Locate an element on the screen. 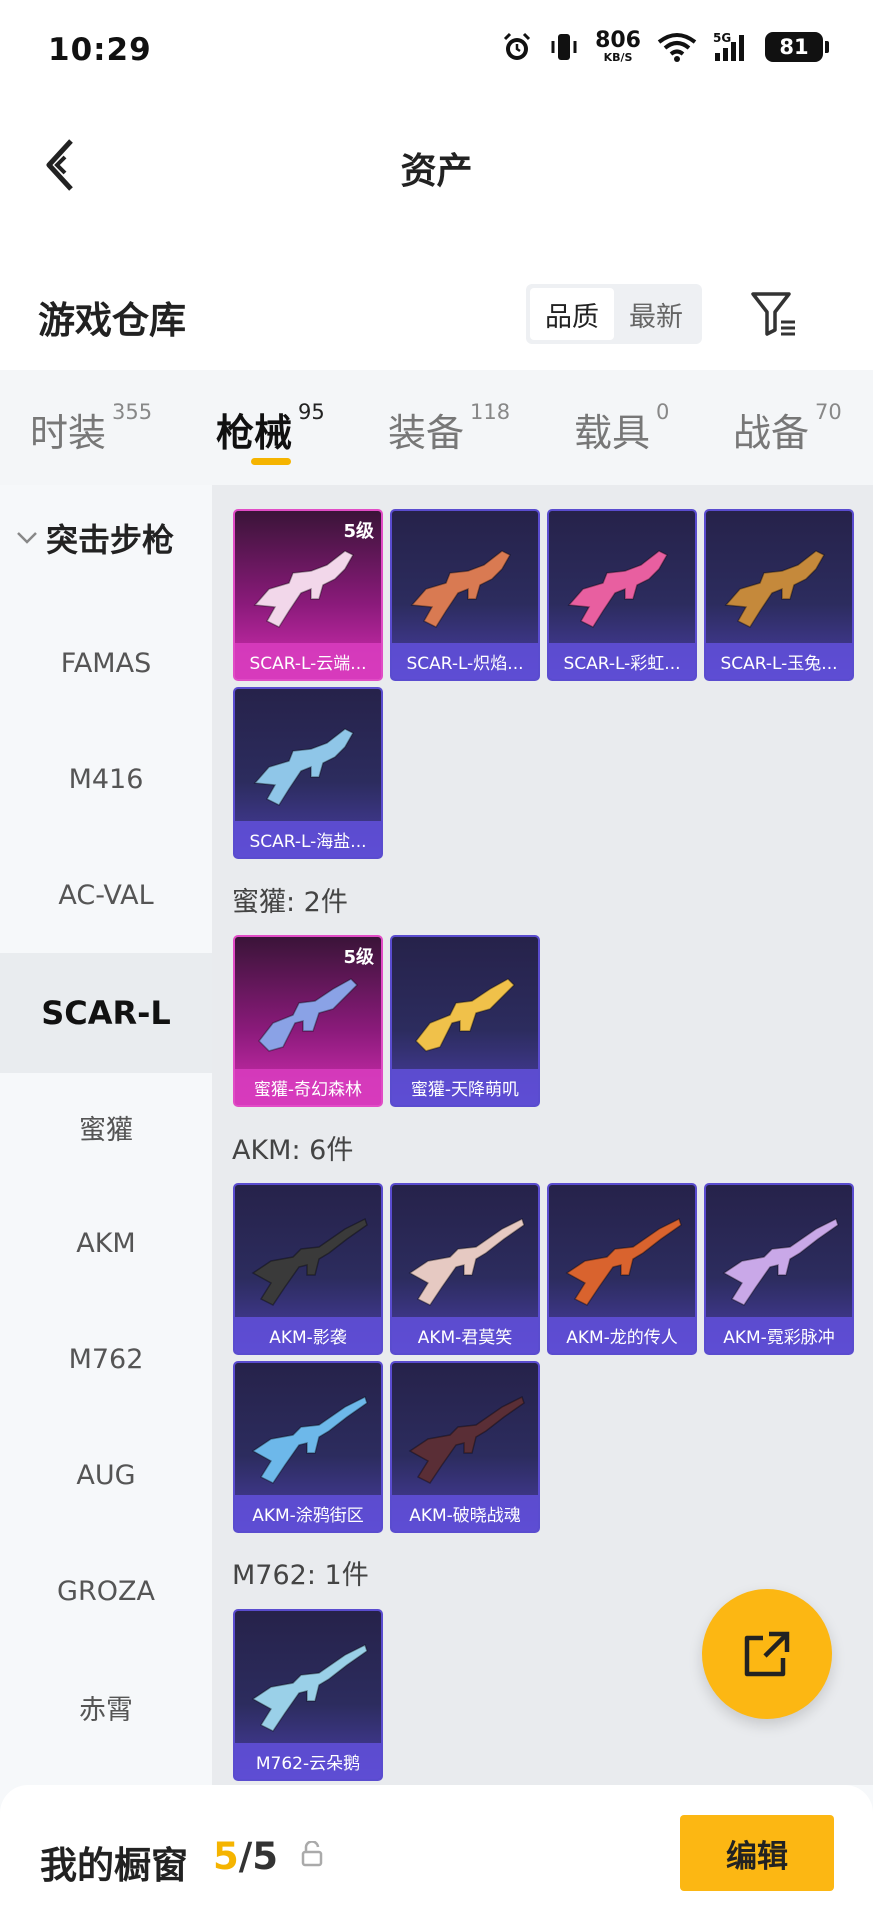 The image size is (873, 1920). warehouse-header: 游戏仓库 品质 最新 is located at coordinates (436, 300).